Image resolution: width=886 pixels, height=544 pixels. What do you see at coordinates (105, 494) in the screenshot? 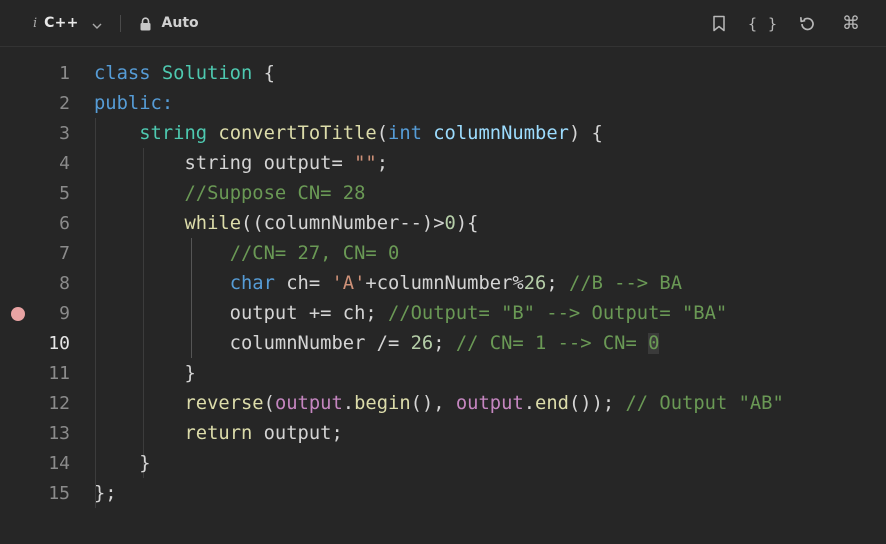
I see `code-text: };` at bounding box center [105, 494].